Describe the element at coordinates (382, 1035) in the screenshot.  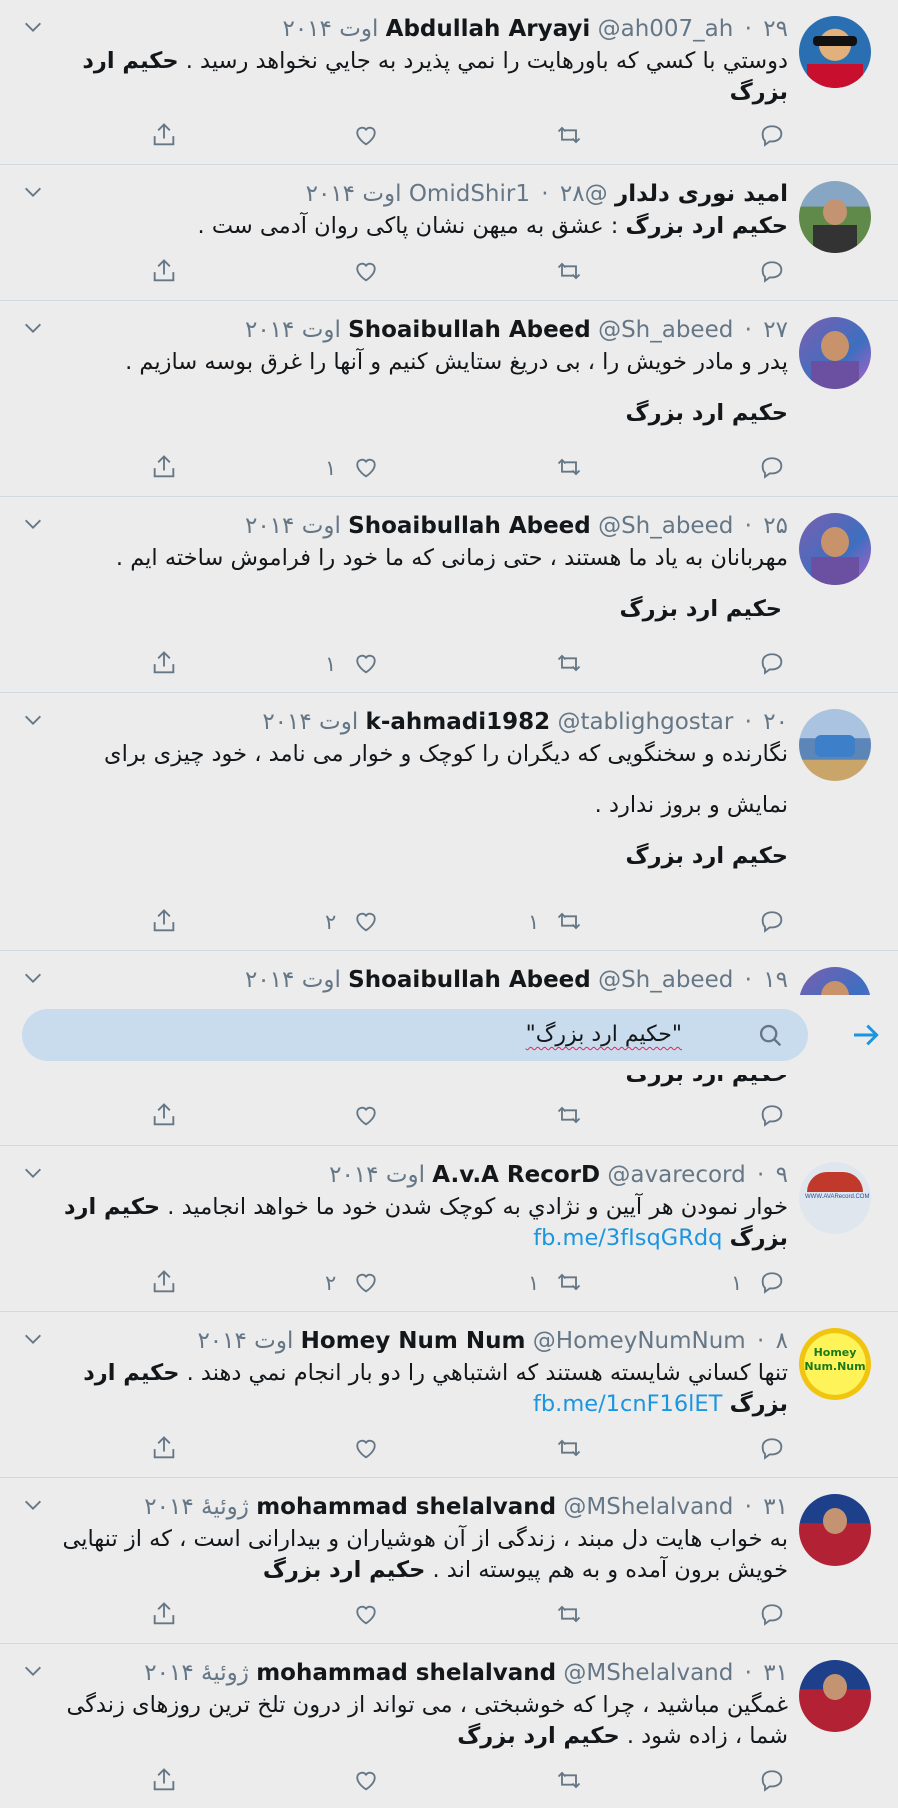
I see `search-input: "حکیم ارد بزرگ"` at that location.